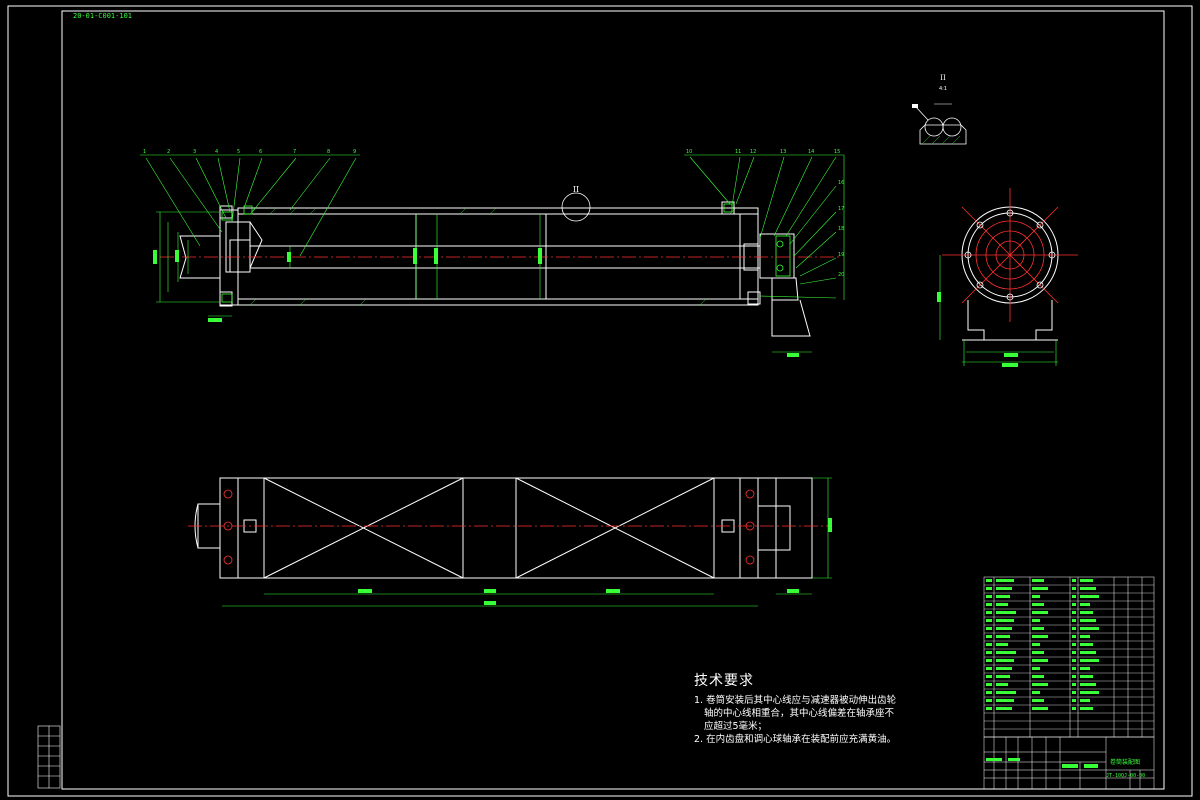 This screenshot has height=800, width=1200. Describe the element at coordinates (194, 152) in the screenshot. I see `svg-text: 3` at that location.